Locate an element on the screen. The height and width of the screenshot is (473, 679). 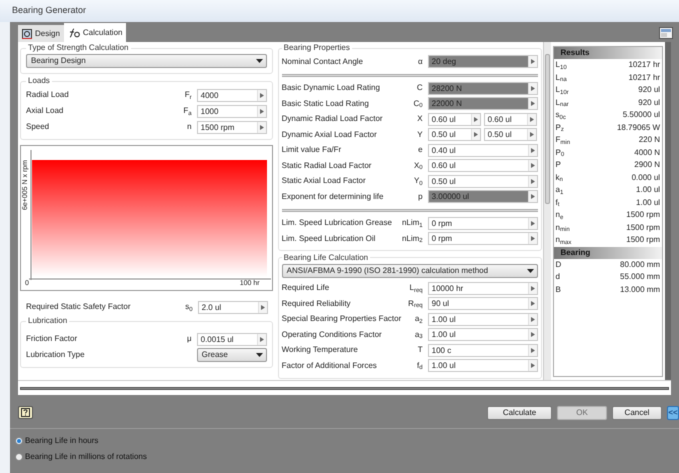
result-symbol: D is located at coordinates (559, 264).